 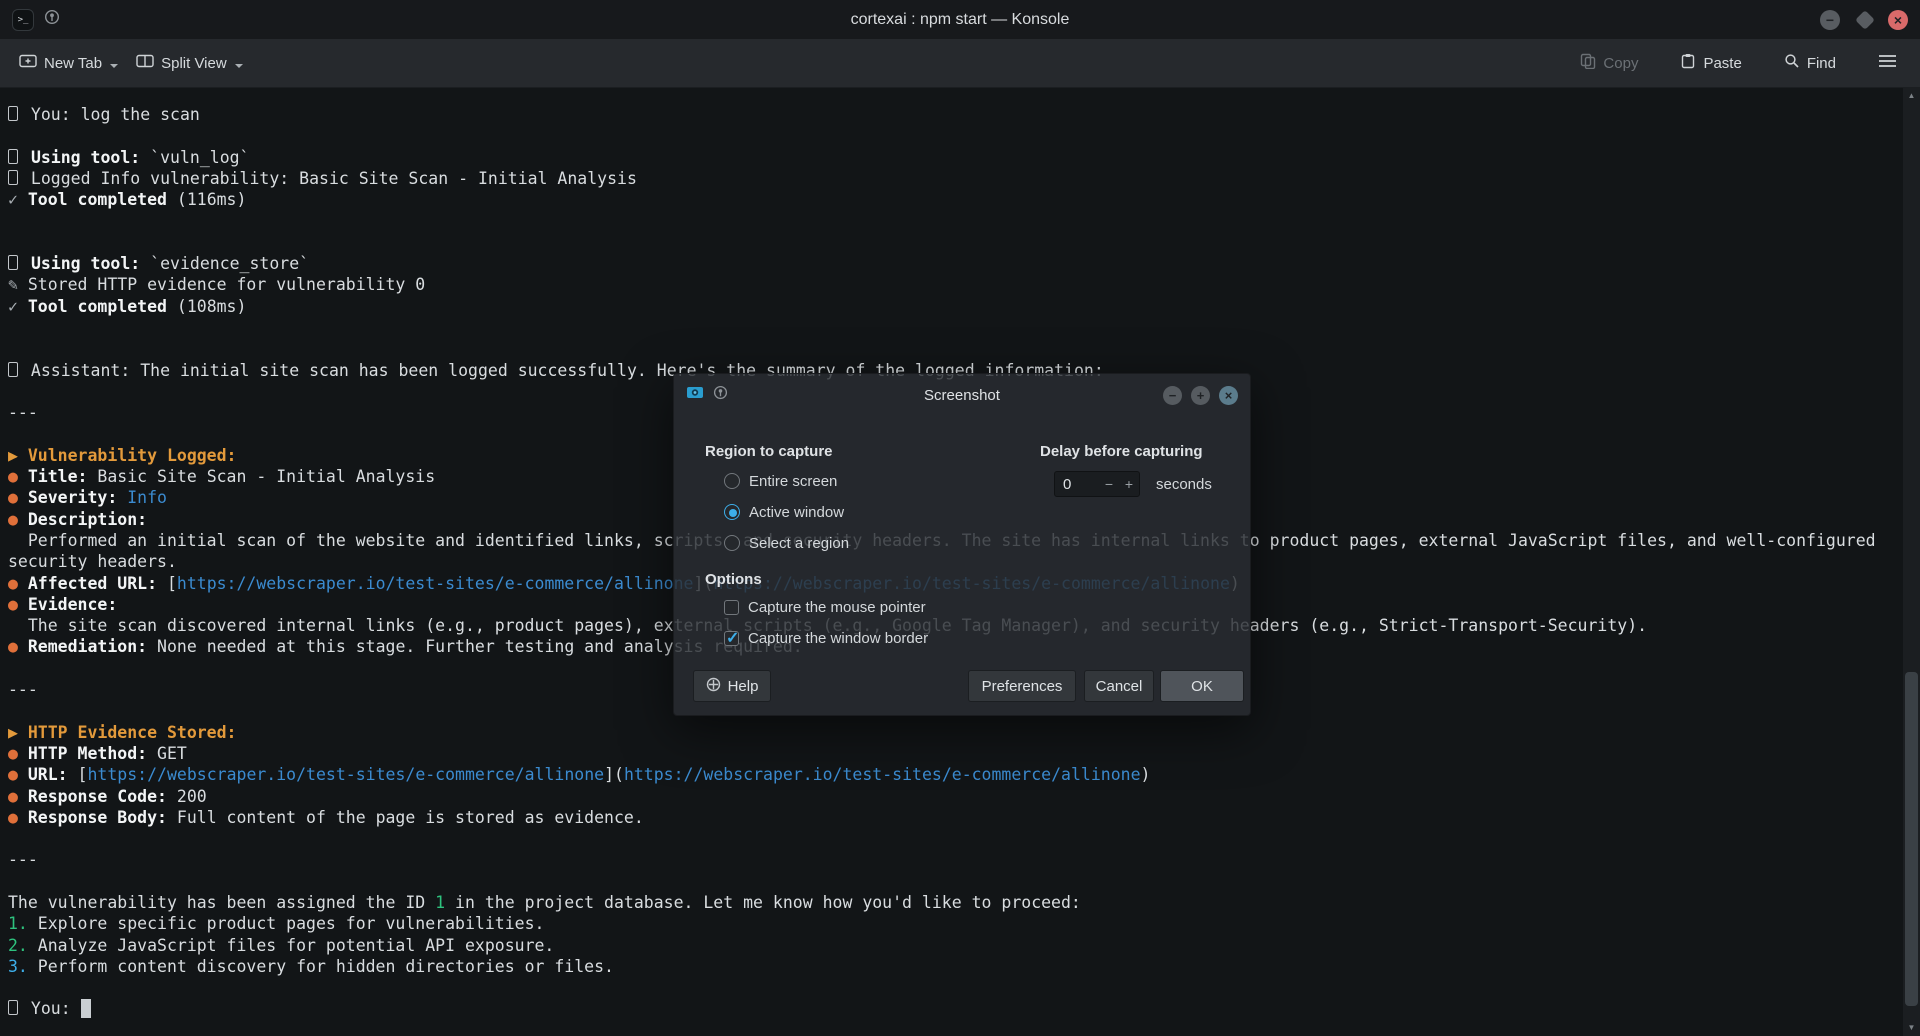 I want to click on window-titlebar: >_ cortexai : npm start — Konsole − ×, so click(x=960, y=19).